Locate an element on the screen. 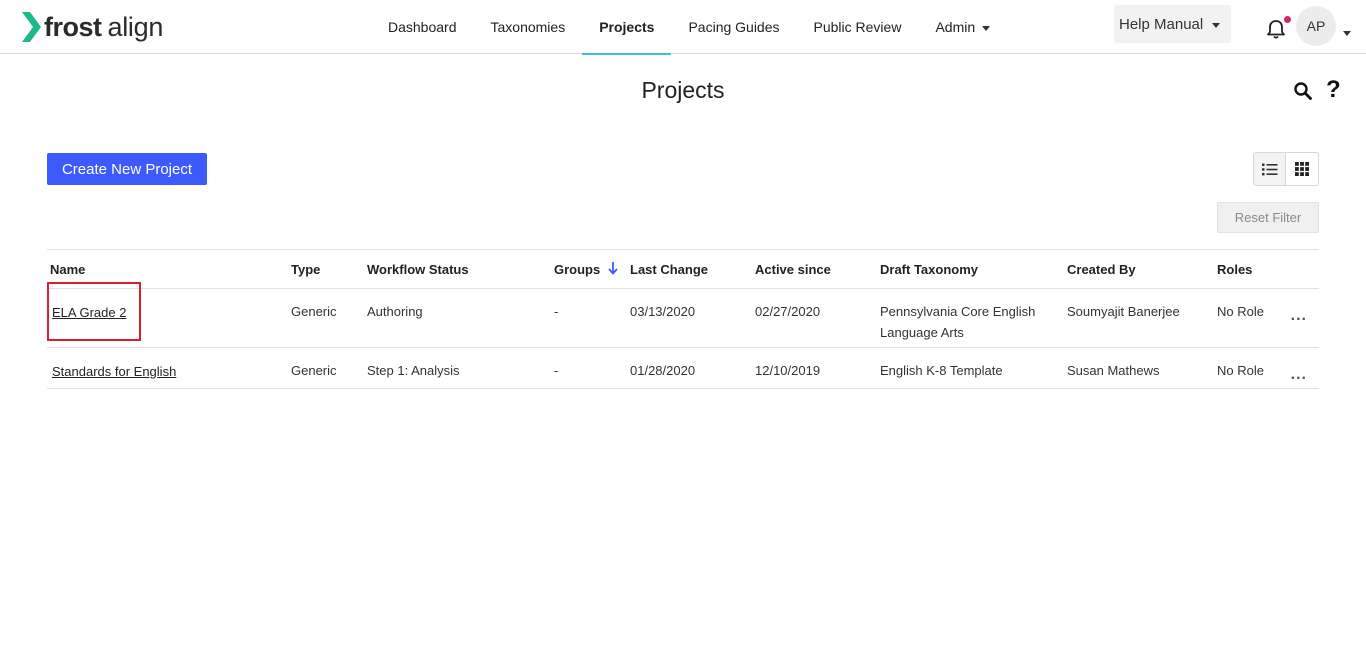 The height and width of the screenshot is (657, 1366). question-icon: ? is located at coordinates (1333, 90).